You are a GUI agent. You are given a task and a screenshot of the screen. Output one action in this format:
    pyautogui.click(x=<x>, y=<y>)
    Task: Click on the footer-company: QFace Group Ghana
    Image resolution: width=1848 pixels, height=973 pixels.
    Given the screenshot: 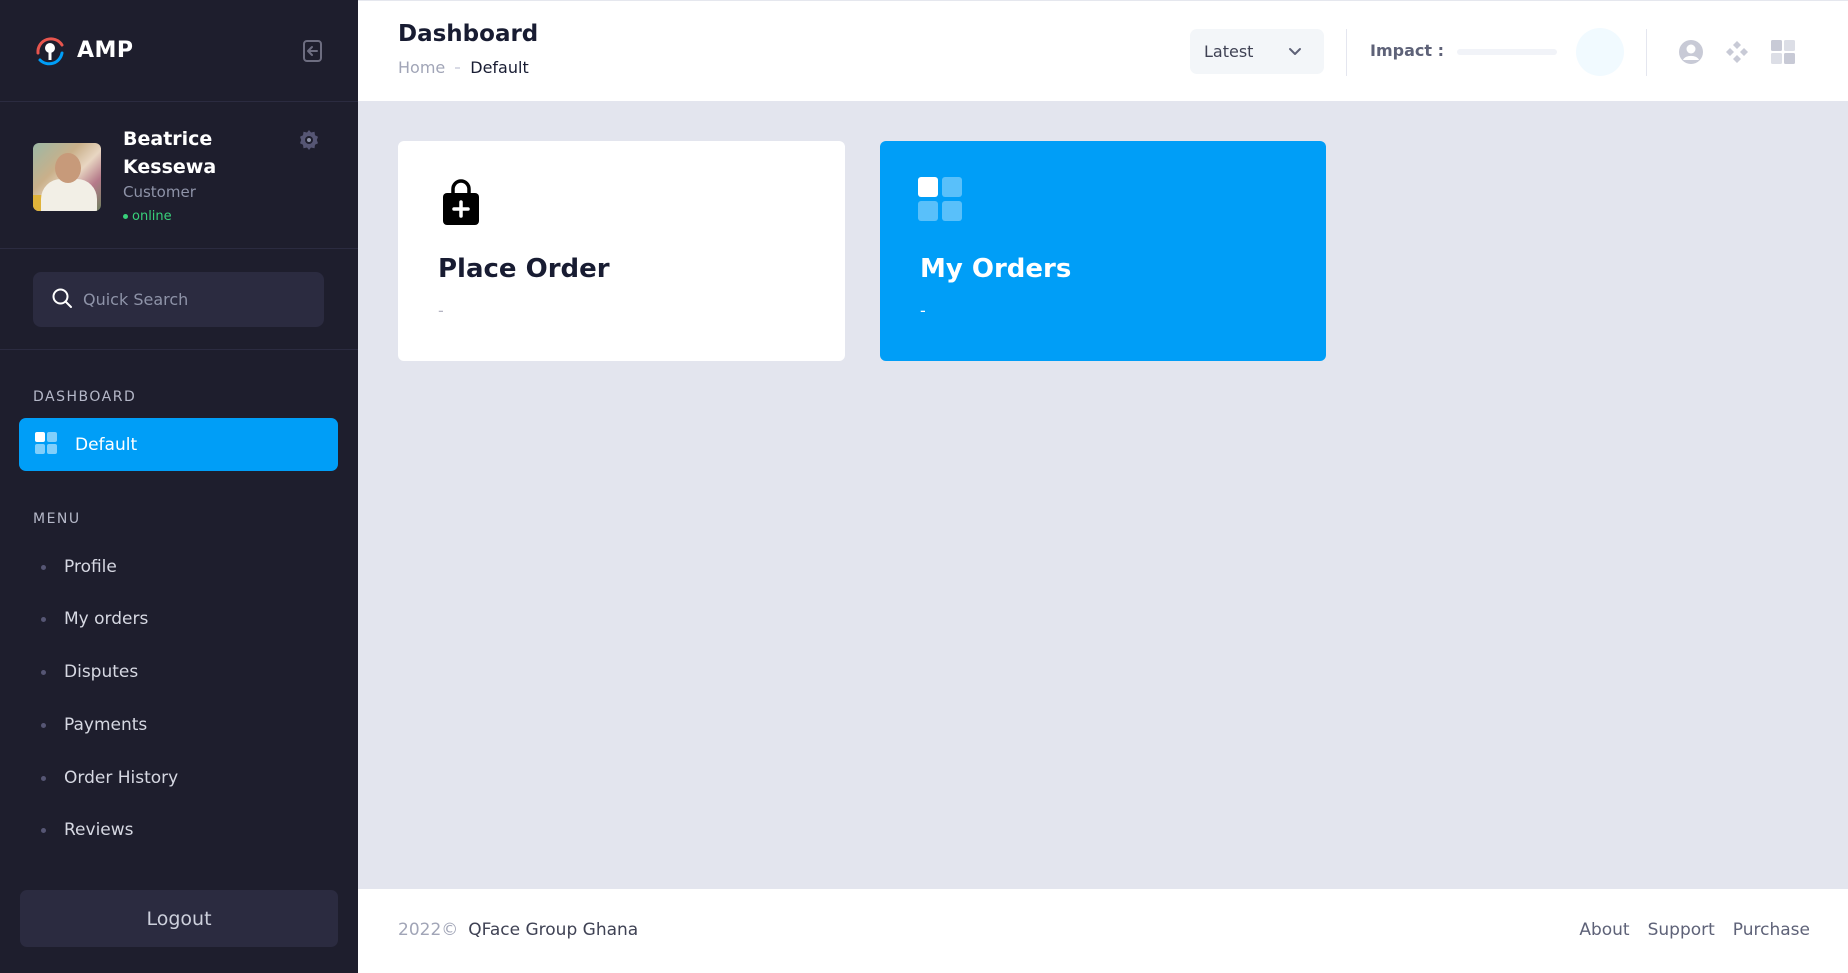 What is the action you would take?
    pyautogui.click(x=553, y=930)
    